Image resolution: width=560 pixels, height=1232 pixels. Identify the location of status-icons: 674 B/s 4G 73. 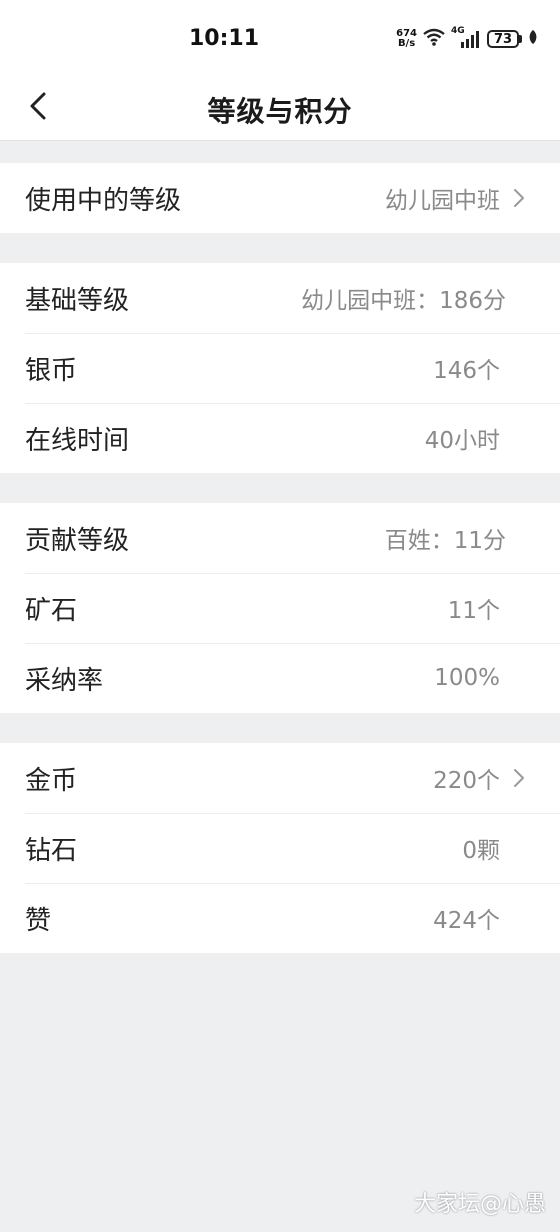
(467, 38).